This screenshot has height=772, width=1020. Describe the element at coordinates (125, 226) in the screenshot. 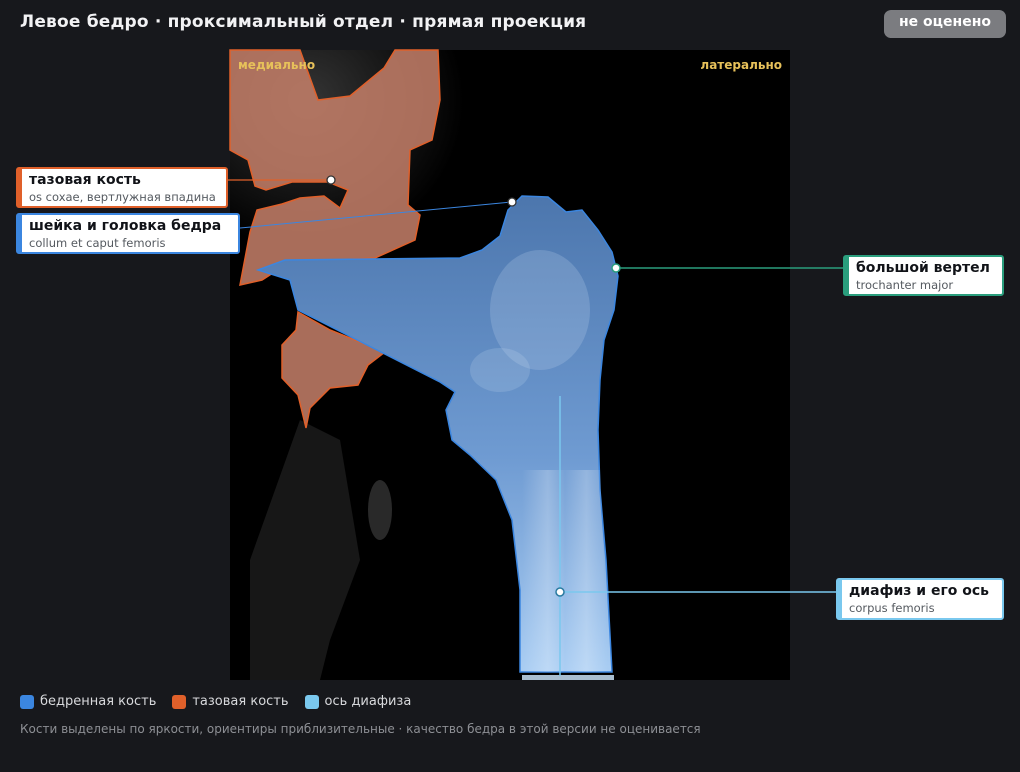

I see `callout-neck-name: шейка и головка бедра` at that location.